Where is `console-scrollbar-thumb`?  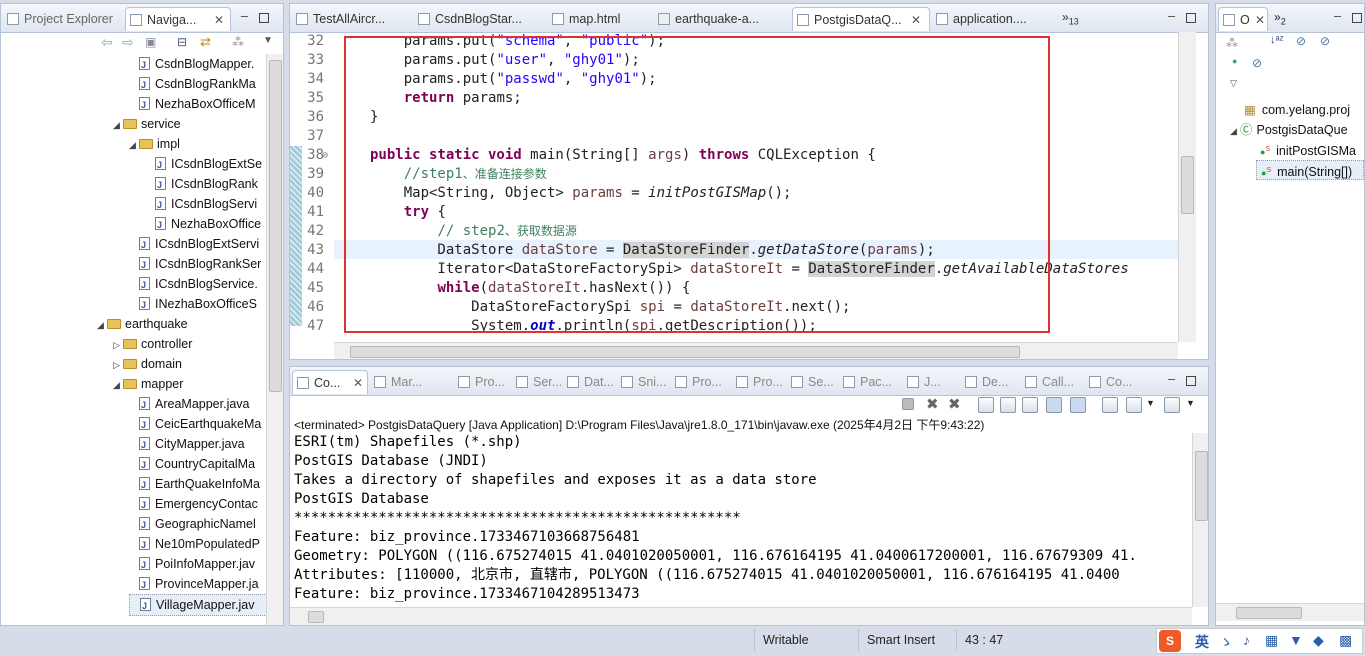 console-scrollbar-thumb is located at coordinates (1201, 486).